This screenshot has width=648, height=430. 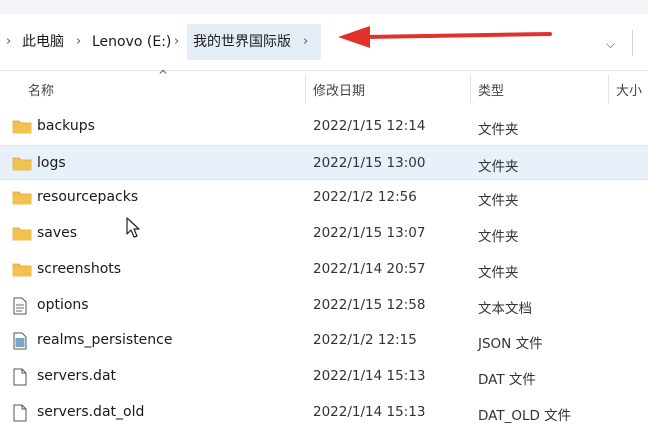 I want to click on file-name: saves, so click(x=57, y=233).